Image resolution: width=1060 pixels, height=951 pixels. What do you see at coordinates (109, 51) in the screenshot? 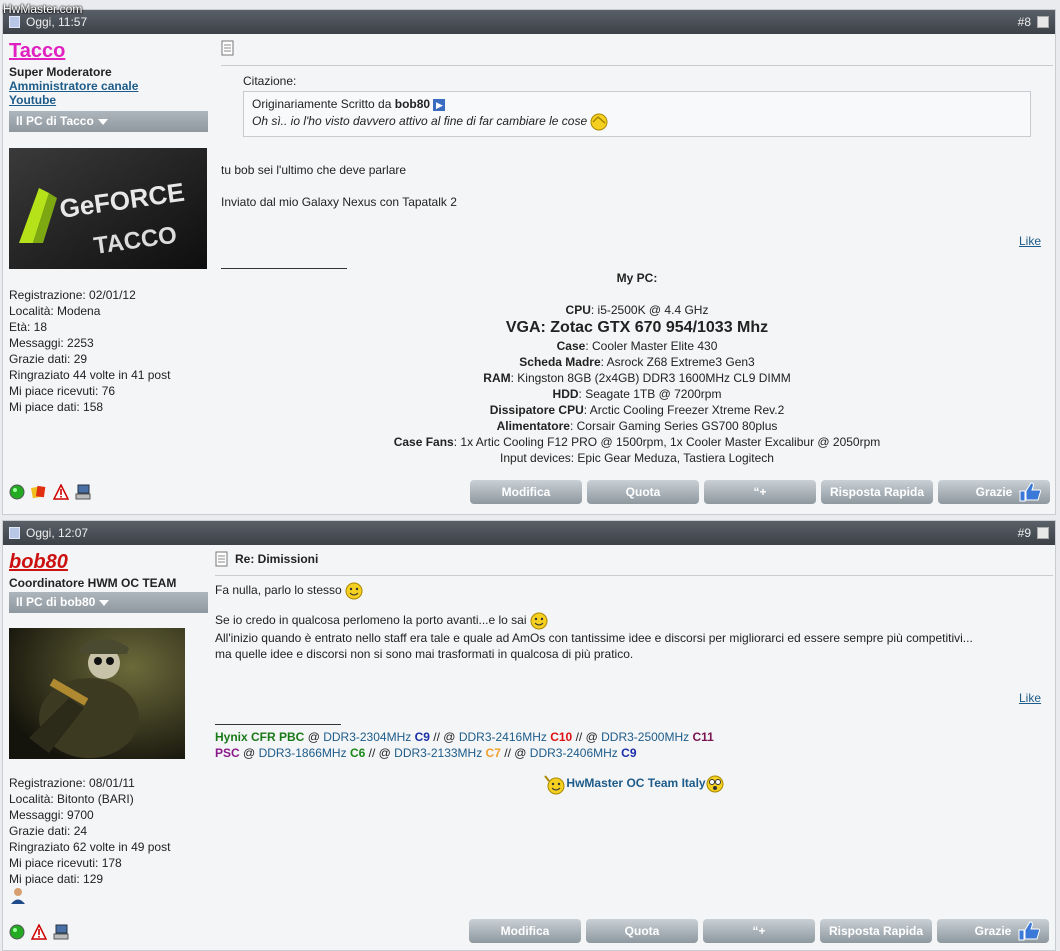
I see `username-link: Tacco` at bounding box center [109, 51].